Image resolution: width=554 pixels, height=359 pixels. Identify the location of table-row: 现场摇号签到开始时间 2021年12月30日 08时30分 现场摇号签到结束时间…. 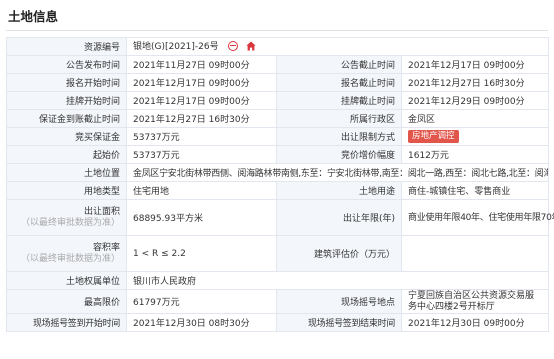
(278, 322).